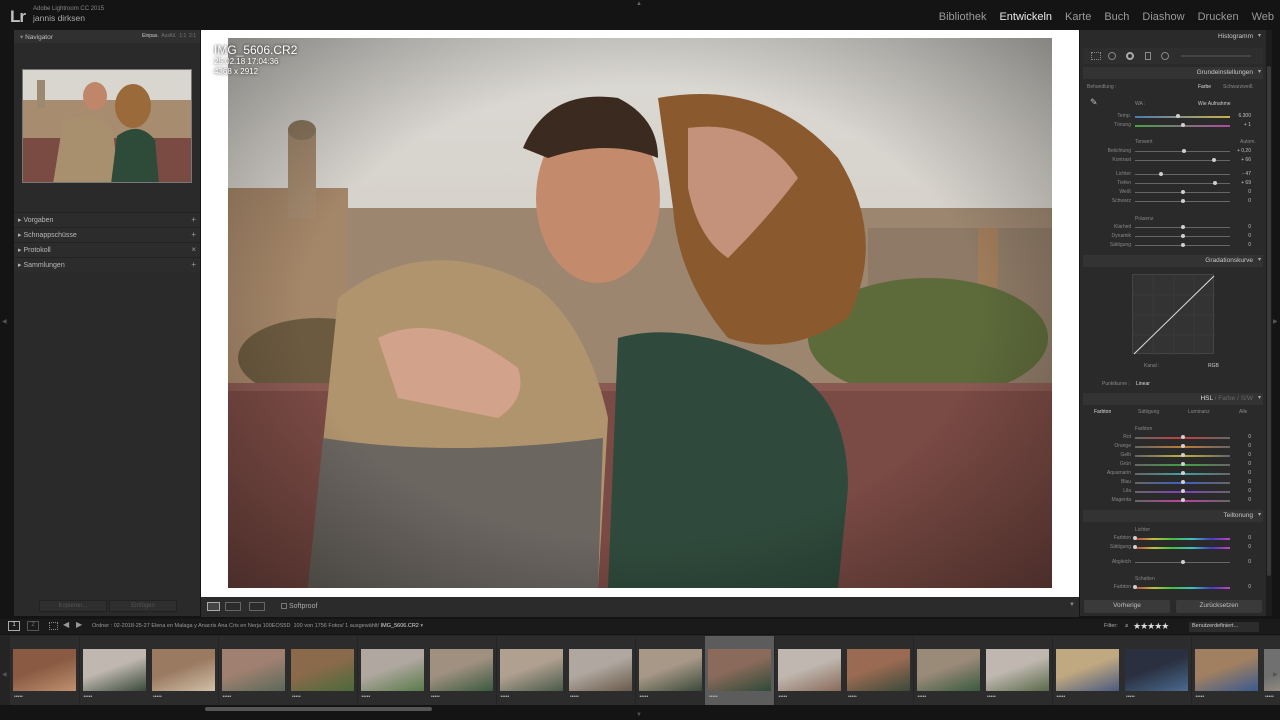 This screenshot has width=1280, height=720. I want to click on treatment-color: Farbe, so click(1204, 87).